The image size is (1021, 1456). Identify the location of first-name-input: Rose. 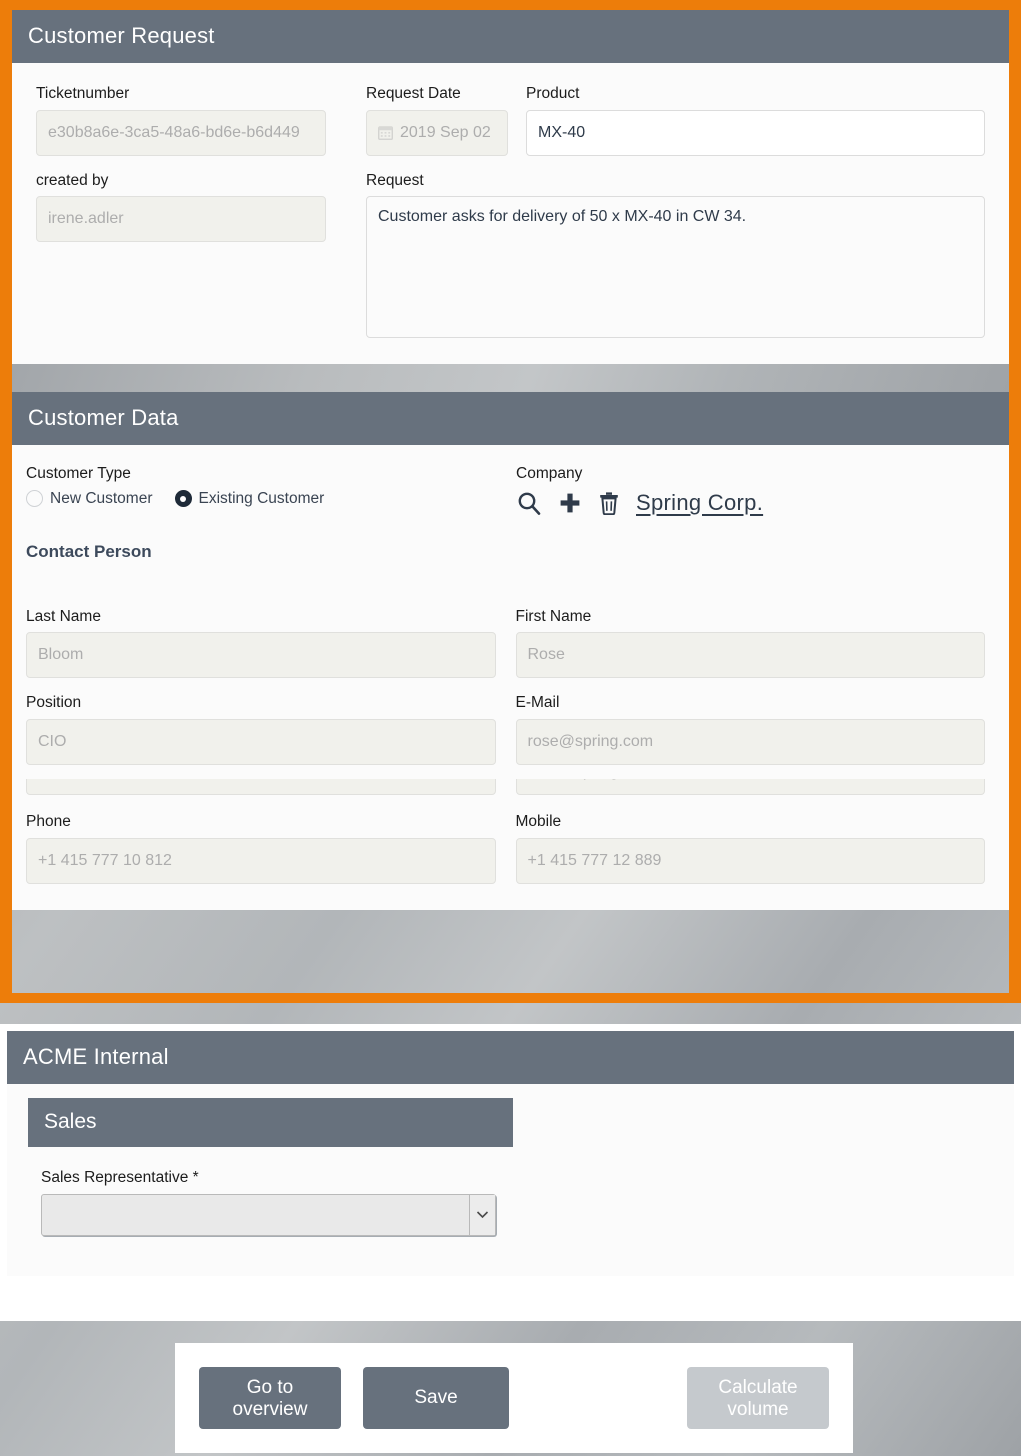
(750, 655).